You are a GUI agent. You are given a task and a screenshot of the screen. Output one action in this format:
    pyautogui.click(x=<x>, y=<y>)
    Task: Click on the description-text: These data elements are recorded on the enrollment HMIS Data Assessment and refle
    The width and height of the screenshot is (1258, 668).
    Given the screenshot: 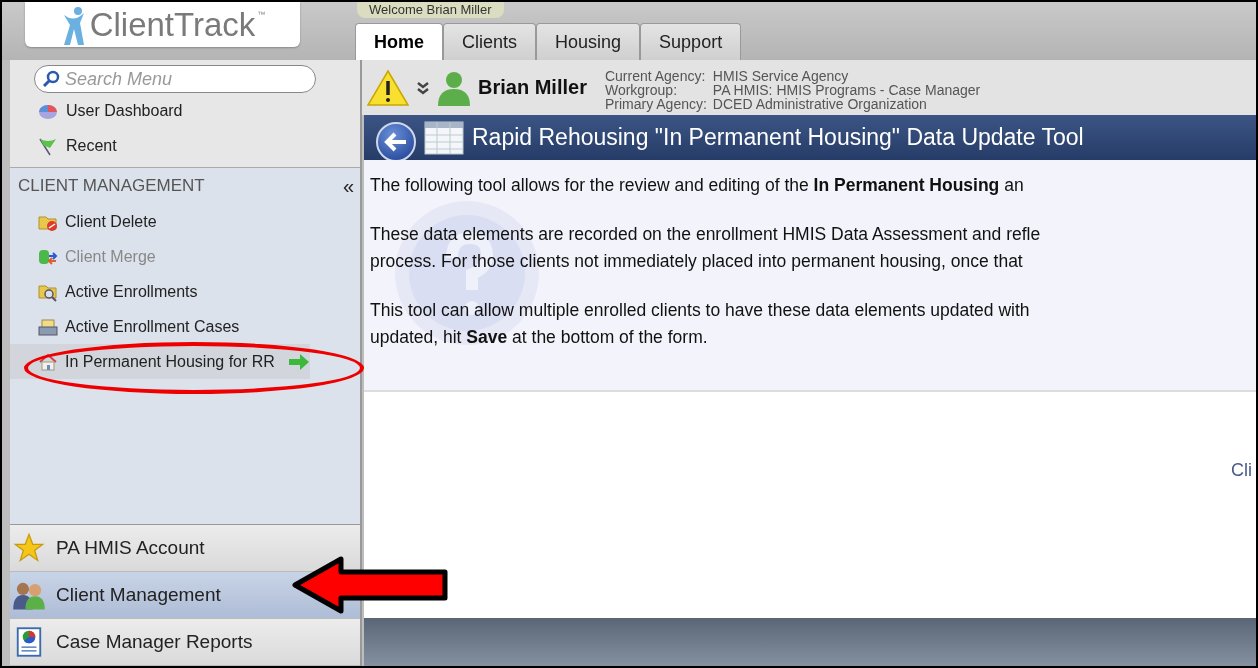 What is the action you would take?
    pyautogui.click(x=706, y=234)
    